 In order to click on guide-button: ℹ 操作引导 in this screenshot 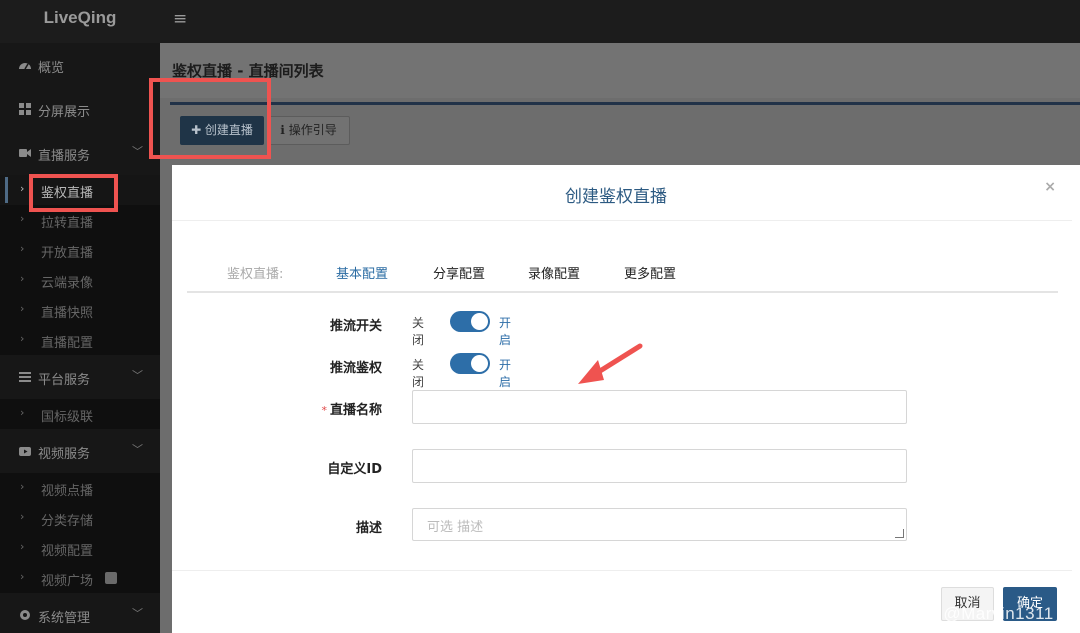, I will do `click(308, 130)`.